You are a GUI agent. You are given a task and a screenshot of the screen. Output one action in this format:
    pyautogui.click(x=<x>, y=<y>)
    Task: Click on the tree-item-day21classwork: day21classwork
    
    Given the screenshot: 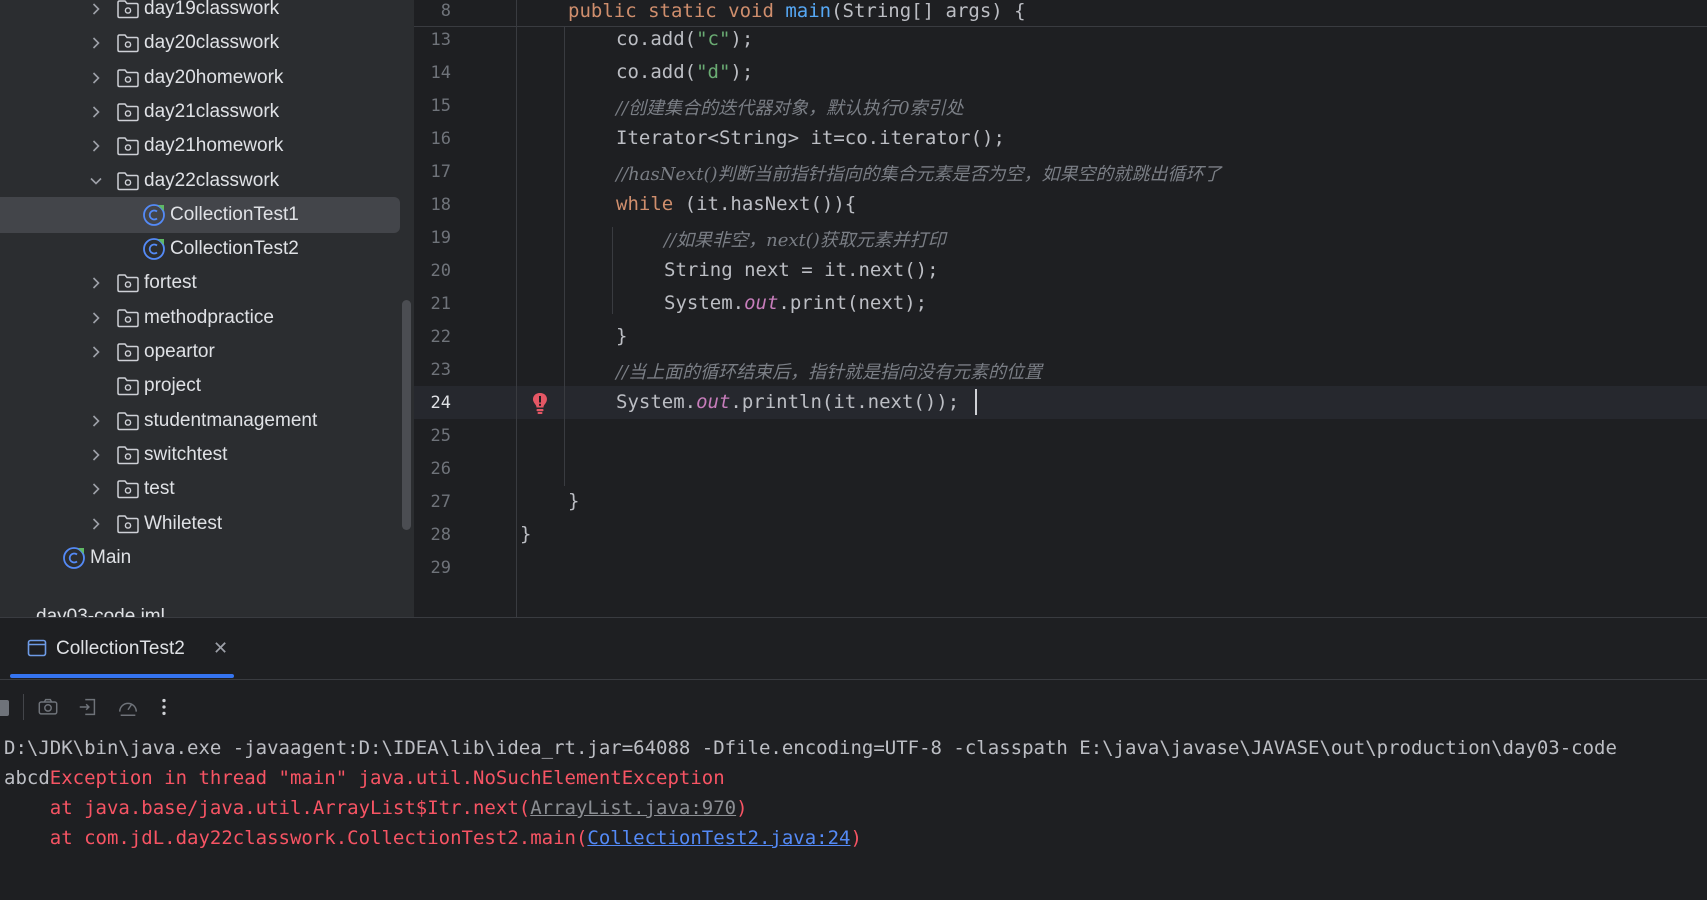 What is the action you would take?
    pyautogui.click(x=200, y=112)
    